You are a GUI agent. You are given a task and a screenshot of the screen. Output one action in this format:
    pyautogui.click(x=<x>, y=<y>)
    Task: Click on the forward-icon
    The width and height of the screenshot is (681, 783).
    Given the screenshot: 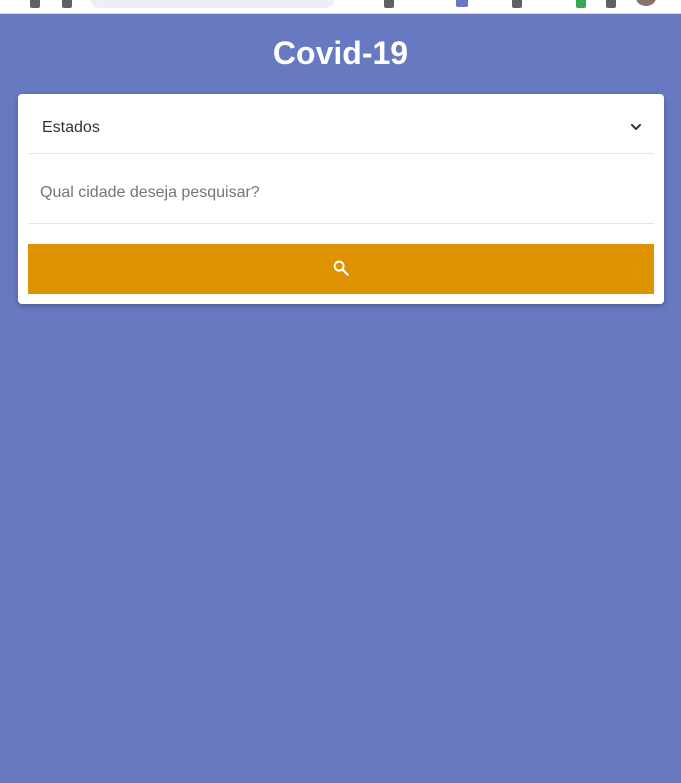 What is the action you would take?
    pyautogui.click(x=35, y=4)
    